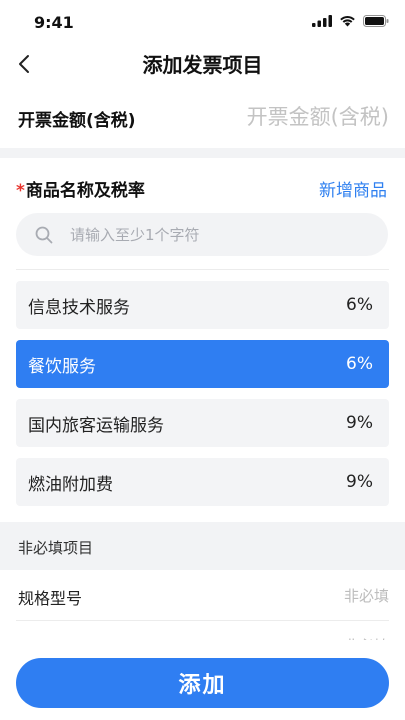 The height and width of the screenshot is (720, 405). What do you see at coordinates (228, 234) in the screenshot?
I see `search-input` at bounding box center [228, 234].